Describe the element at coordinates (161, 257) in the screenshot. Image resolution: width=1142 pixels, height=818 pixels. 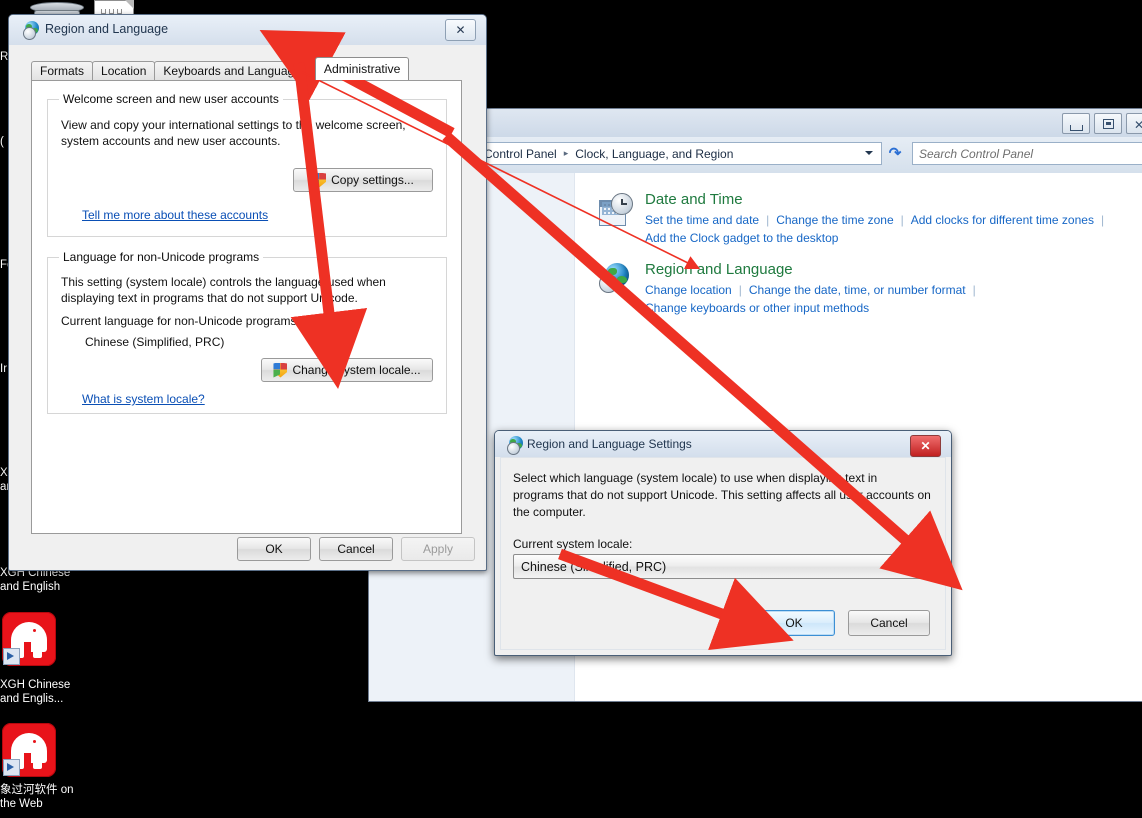
I see `non-unicode-legend: Language for non-Unicode programs` at that location.